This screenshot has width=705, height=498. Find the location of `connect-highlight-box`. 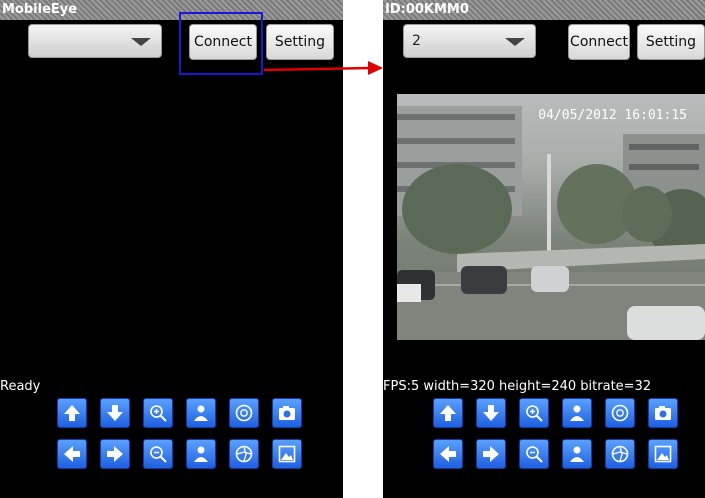

connect-highlight-box is located at coordinates (221, 43).